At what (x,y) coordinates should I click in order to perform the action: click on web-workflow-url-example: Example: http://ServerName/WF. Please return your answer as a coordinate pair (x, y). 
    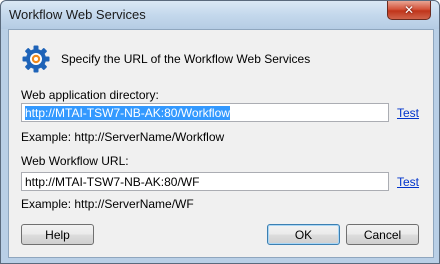
    Looking at the image, I should click on (107, 204).